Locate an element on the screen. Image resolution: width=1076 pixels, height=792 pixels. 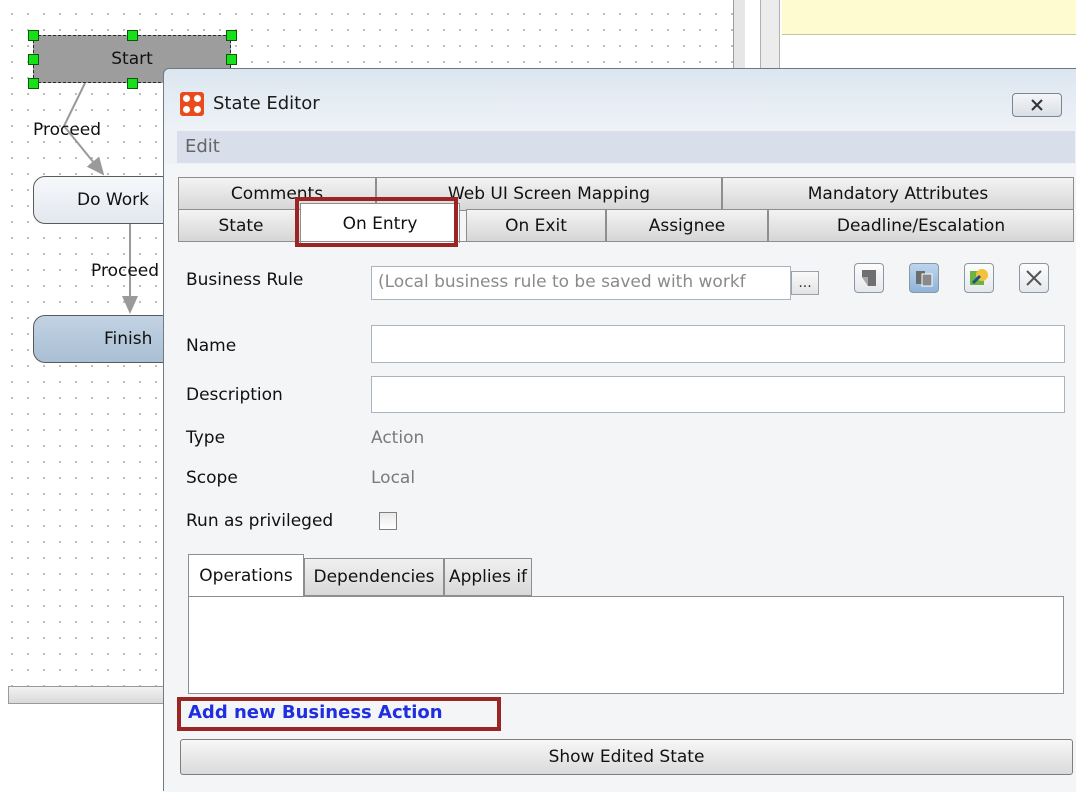
menu-edit: Edit is located at coordinates (202, 146).